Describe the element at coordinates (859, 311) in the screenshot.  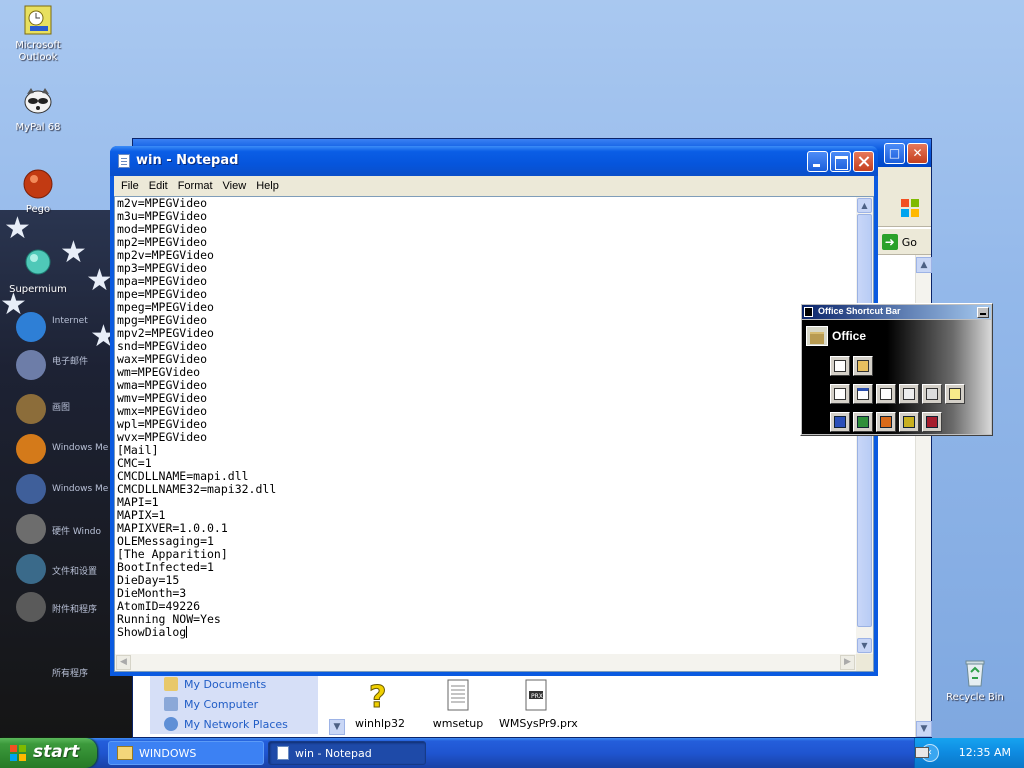
I see `office-bar-title: Office Shortcut Bar` at that location.